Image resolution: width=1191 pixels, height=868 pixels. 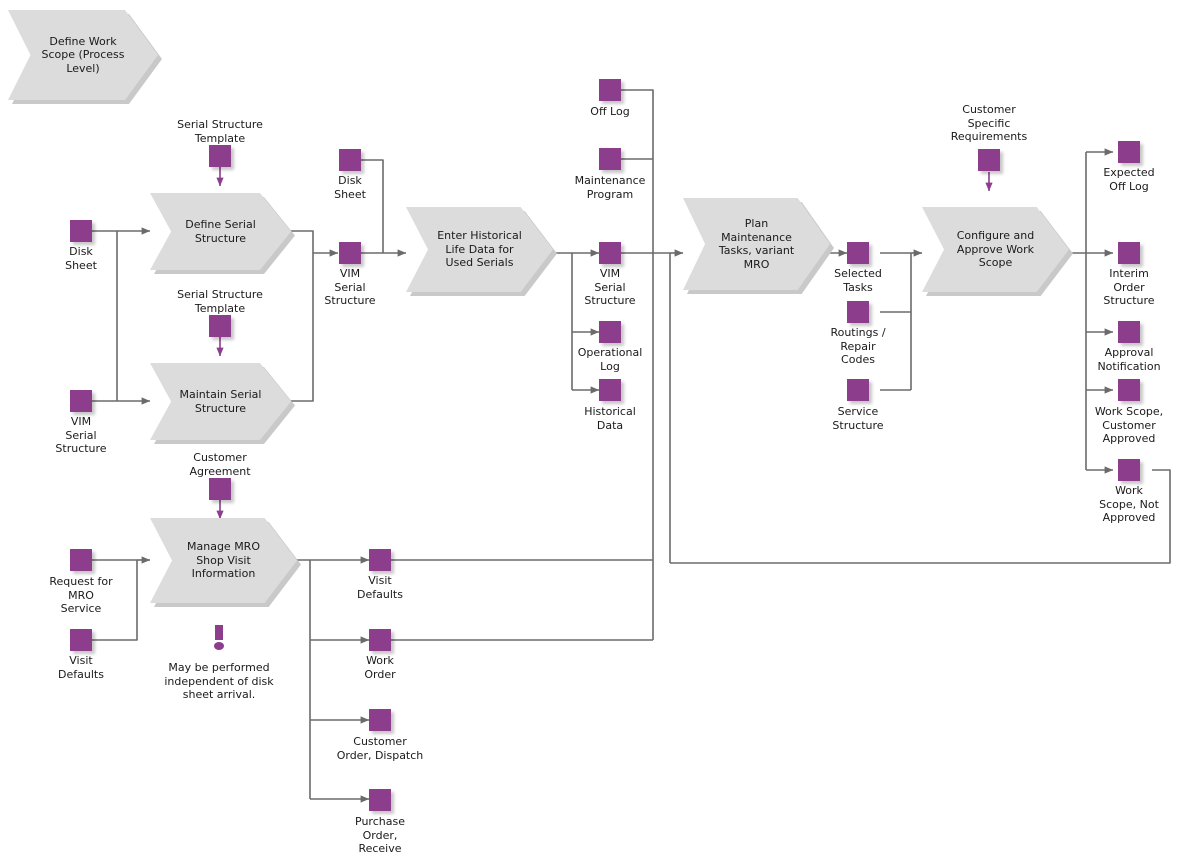 What do you see at coordinates (1129, 287) in the screenshot?
I see `object-label-interim-order-structure: Interim Order Structure` at bounding box center [1129, 287].